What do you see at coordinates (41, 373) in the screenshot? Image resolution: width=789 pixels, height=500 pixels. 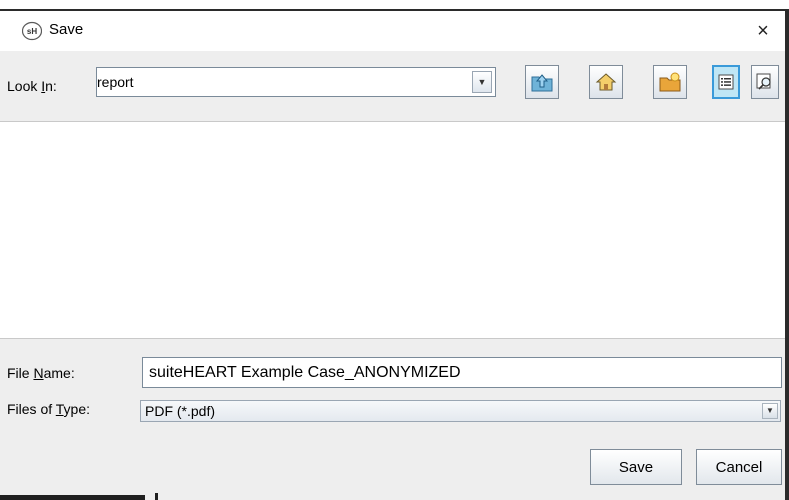 I see `file-name-label: File Name:` at bounding box center [41, 373].